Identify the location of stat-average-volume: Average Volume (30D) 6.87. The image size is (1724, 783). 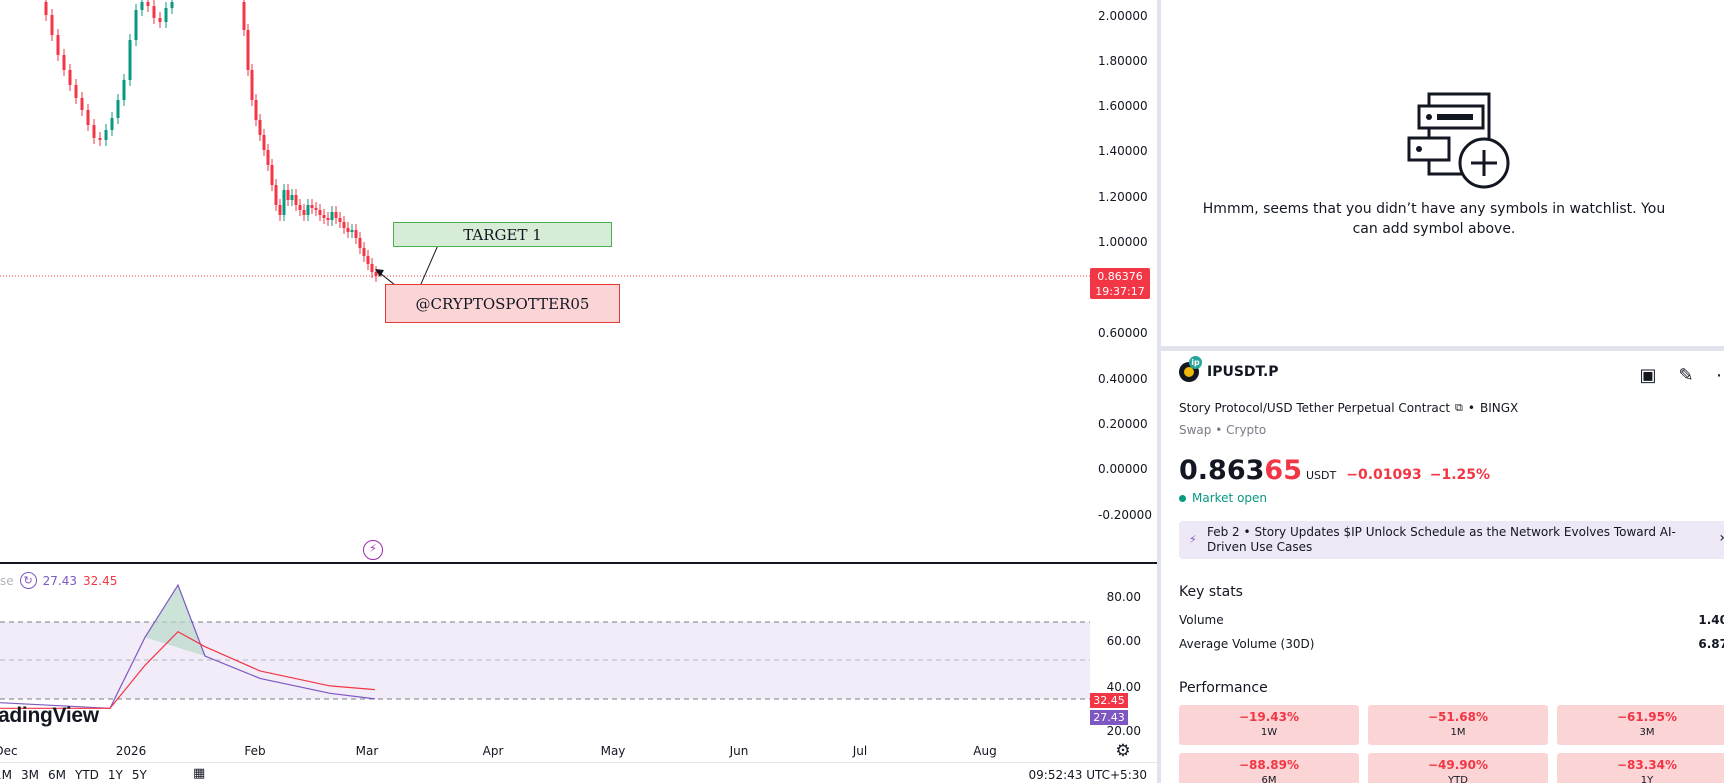
(1451, 644).